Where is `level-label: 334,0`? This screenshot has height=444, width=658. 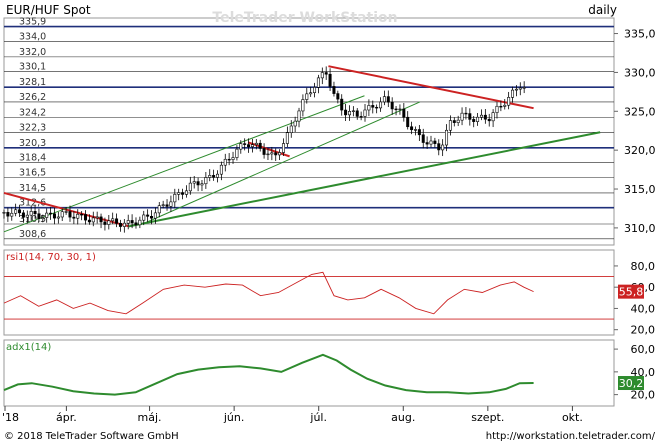 level-label: 334,0 is located at coordinates (32, 36).